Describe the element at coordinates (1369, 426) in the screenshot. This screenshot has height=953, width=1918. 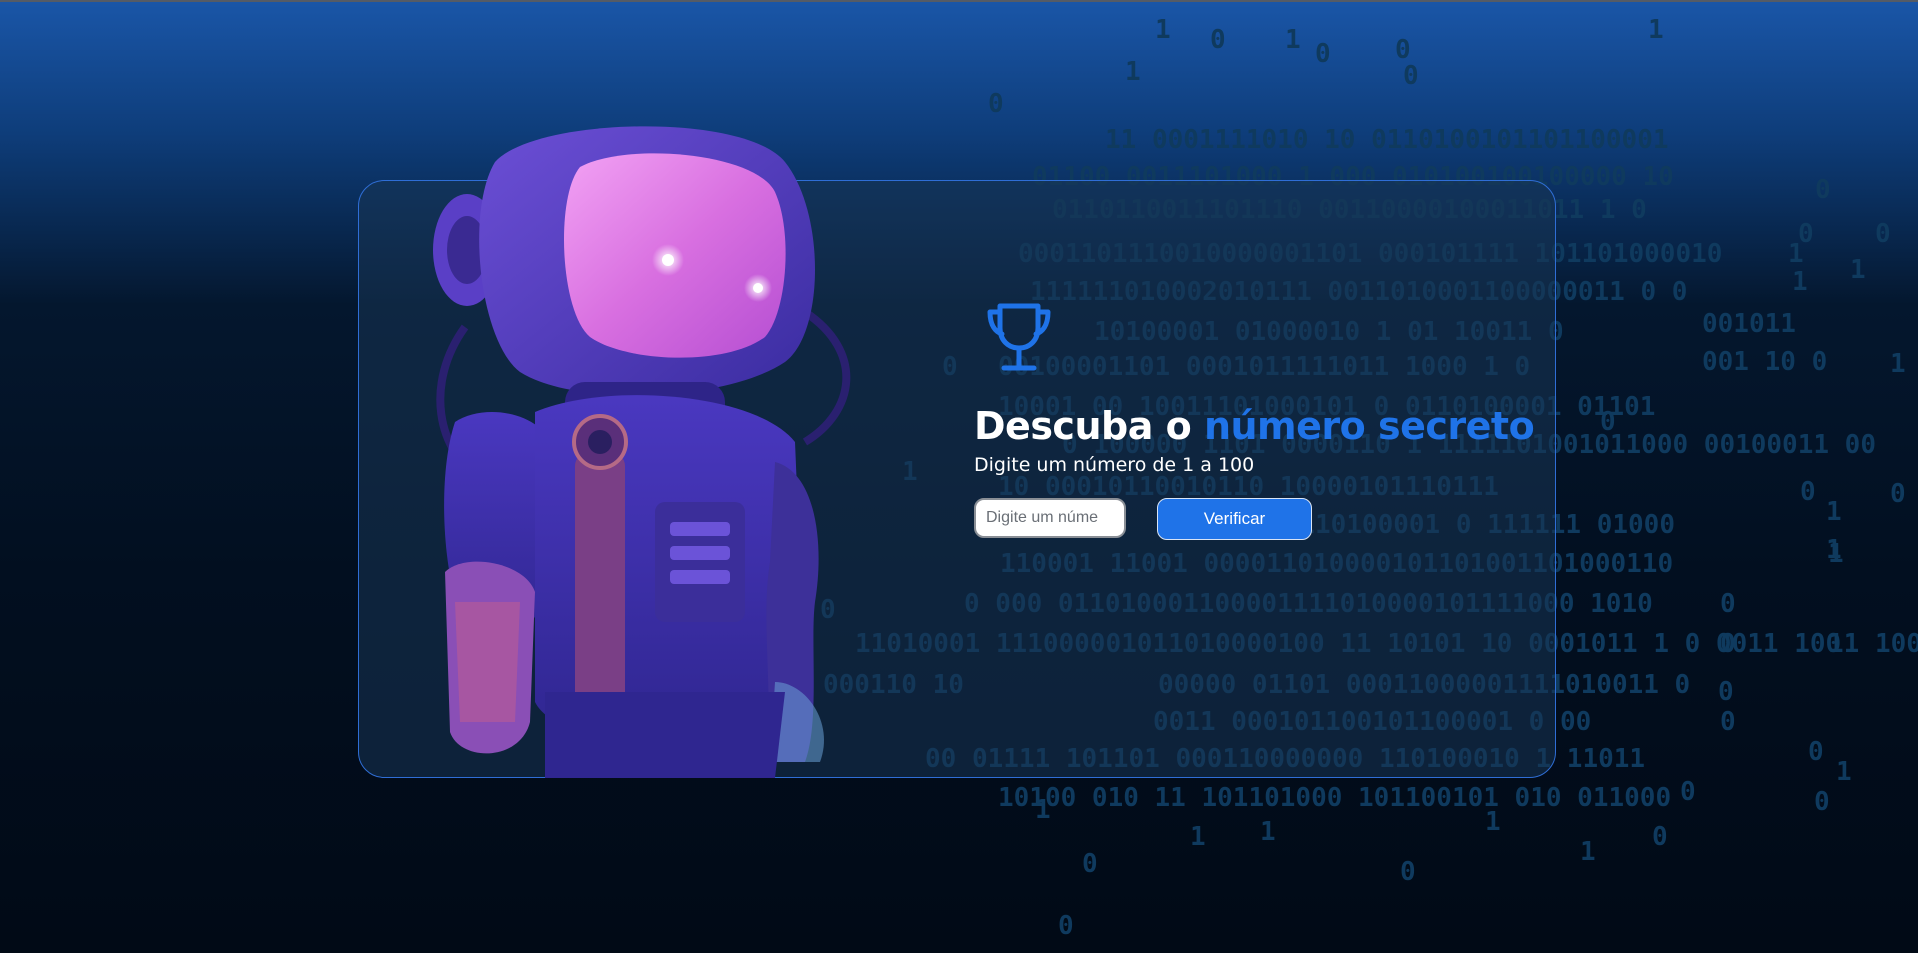
I see `title-accent: número secreto` at that location.